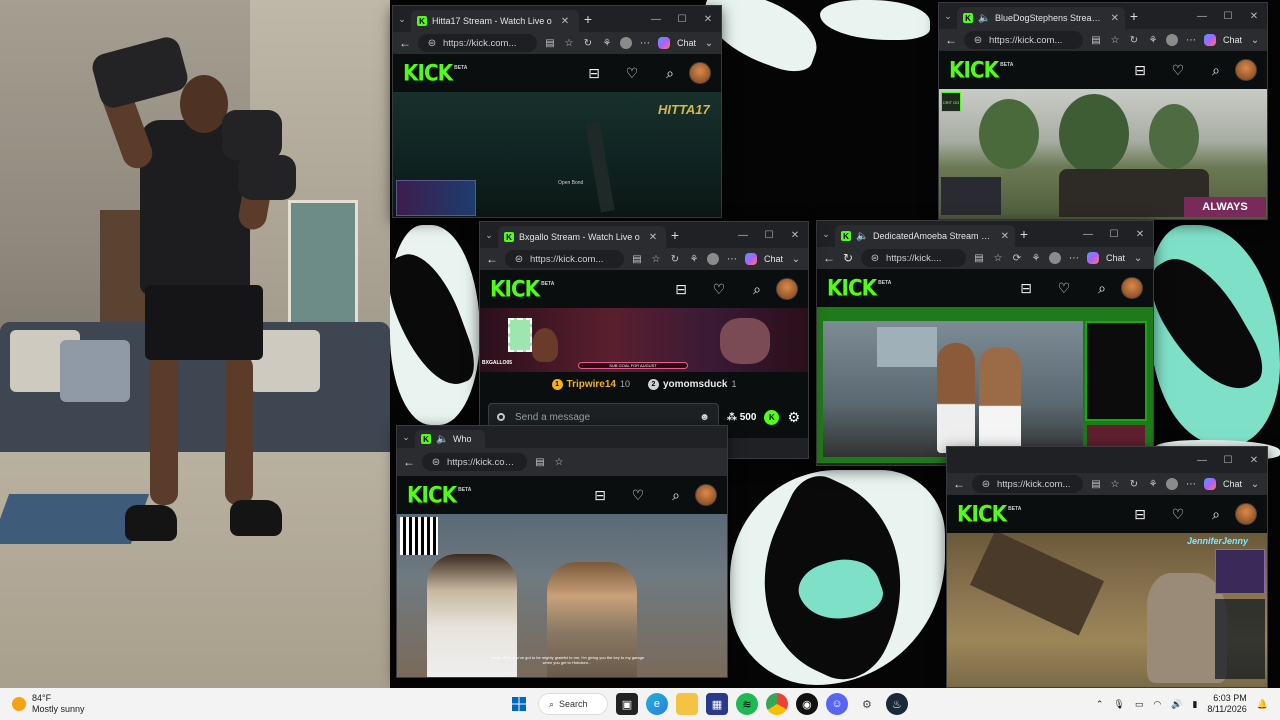  Describe the element at coordinates (806, 704) in the screenshot. I see `obs-icon: ◉` at that location.